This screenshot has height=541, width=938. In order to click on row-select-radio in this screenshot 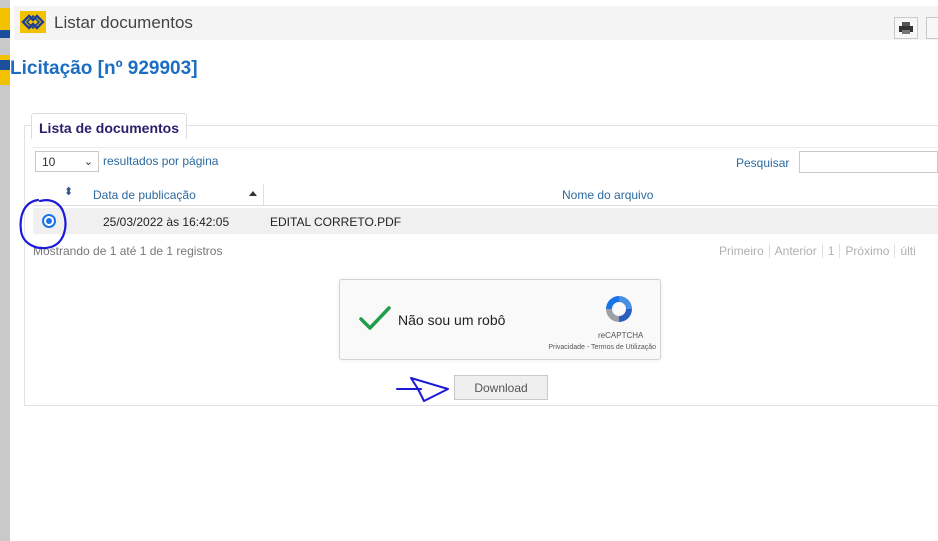, I will do `click(49, 221)`.